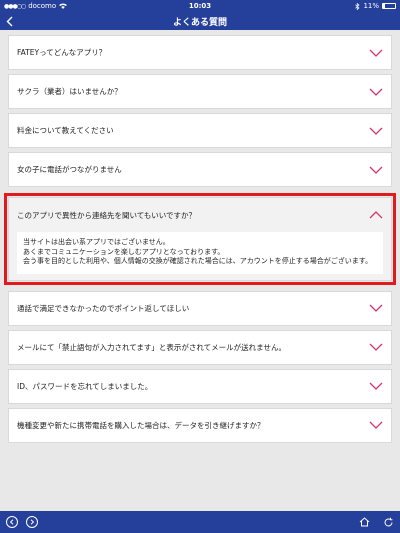  What do you see at coordinates (69, 91) in the screenshot?
I see `faq-question: サクラ（業者）はいませんか？` at bounding box center [69, 91].